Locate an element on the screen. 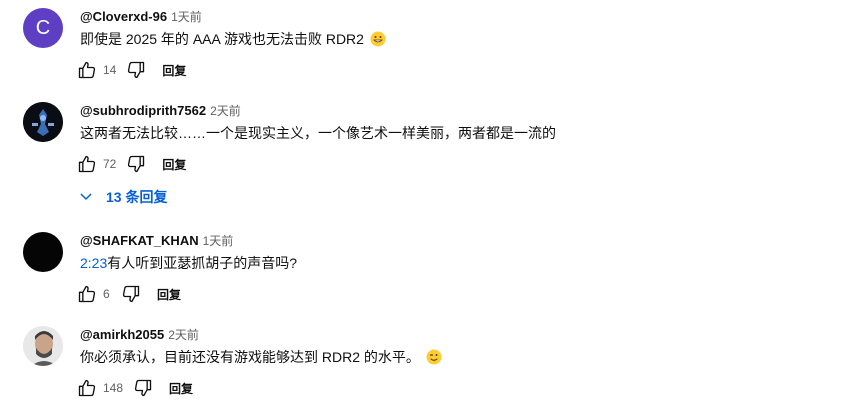 Image resolution: width=842 pixels, height=404 pixels. avatar: C is located at coordinates (43, 28).